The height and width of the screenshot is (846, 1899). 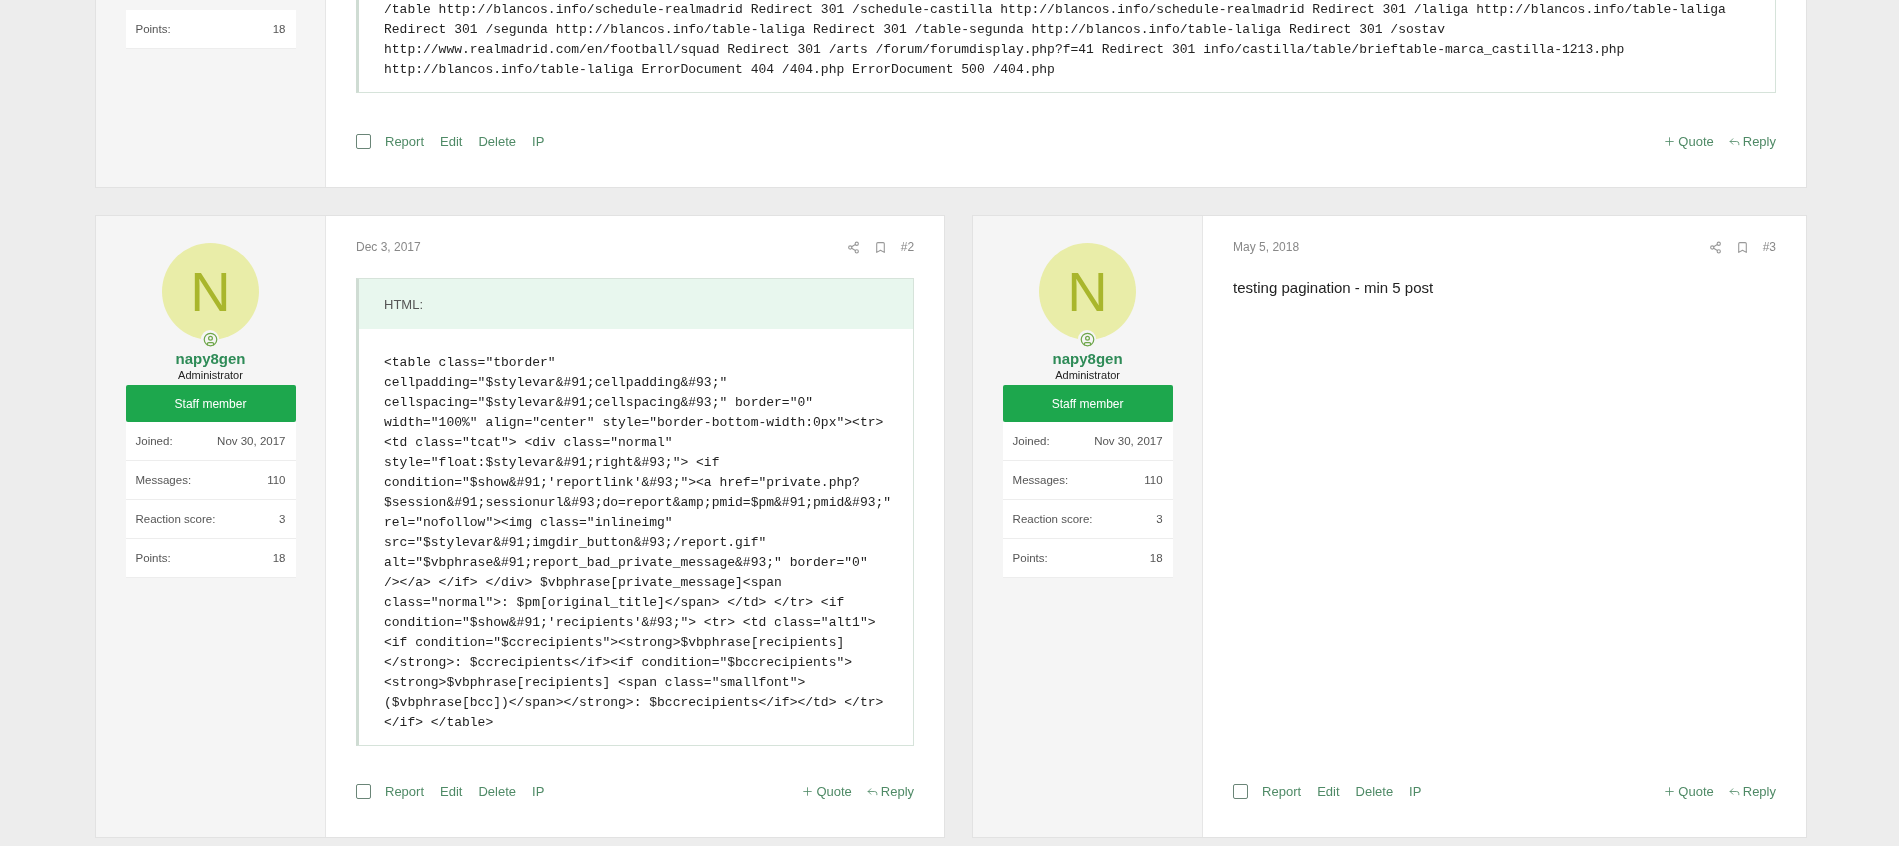 What do you see at coordinates (583, 583) in the screenshot?
I see `code-line: /></a> </if> </div> $vbphrase[private_message]<span` at bounding box center [583, 583].